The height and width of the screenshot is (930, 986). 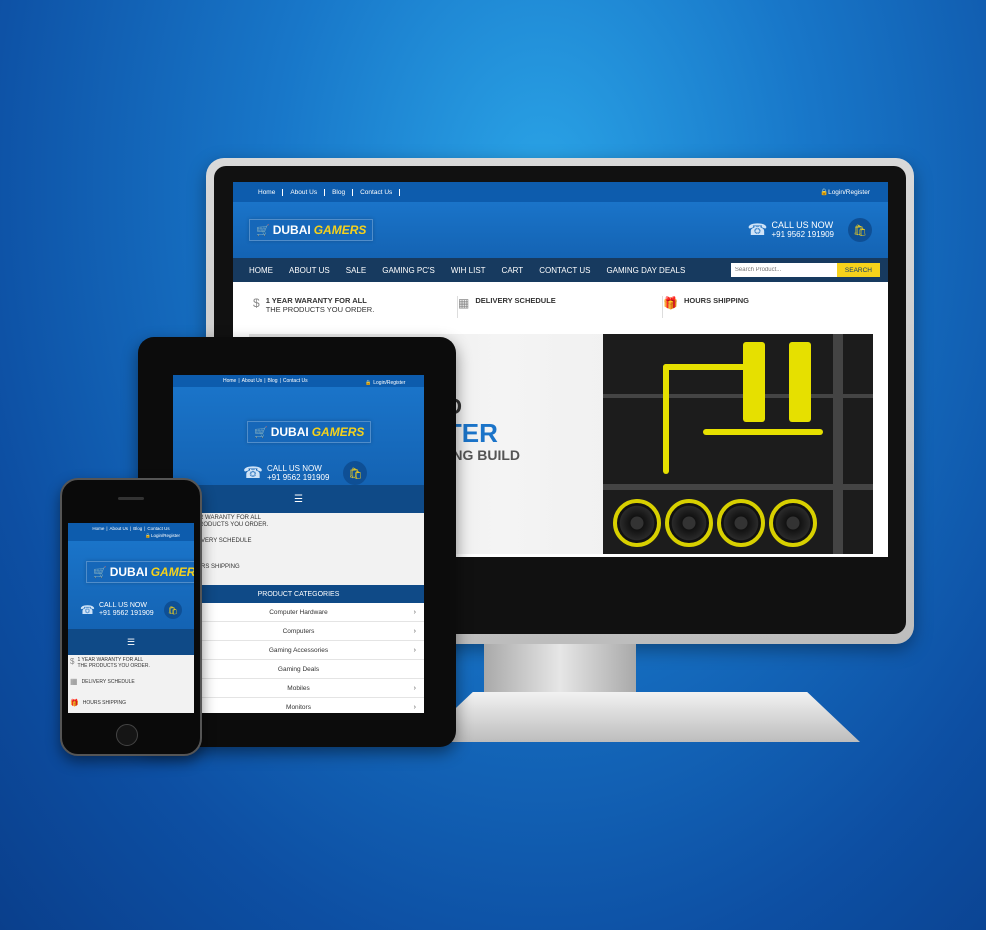 What do you see at coordinates (119, 528) in the screenshot?
I see `phone-link-about: About Us` at bounding box center [119, 528].